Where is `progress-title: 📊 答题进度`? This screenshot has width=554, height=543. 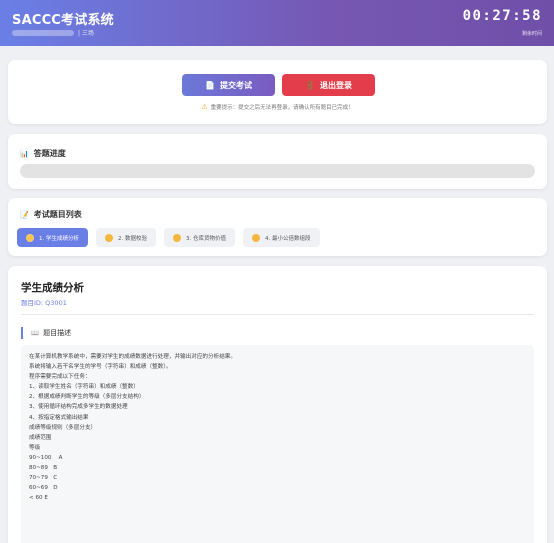 progress-title: 📊 答题进度 is located at coordinates (43, 153).